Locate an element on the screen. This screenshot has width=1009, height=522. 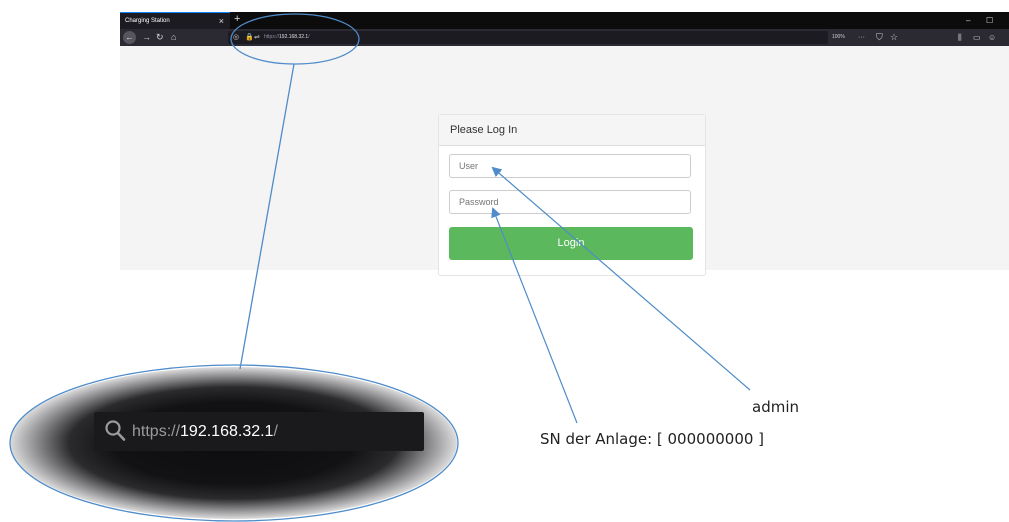
zoomed-address-bar: https://192.168.32.1/ is located at coordinates (259, 431).